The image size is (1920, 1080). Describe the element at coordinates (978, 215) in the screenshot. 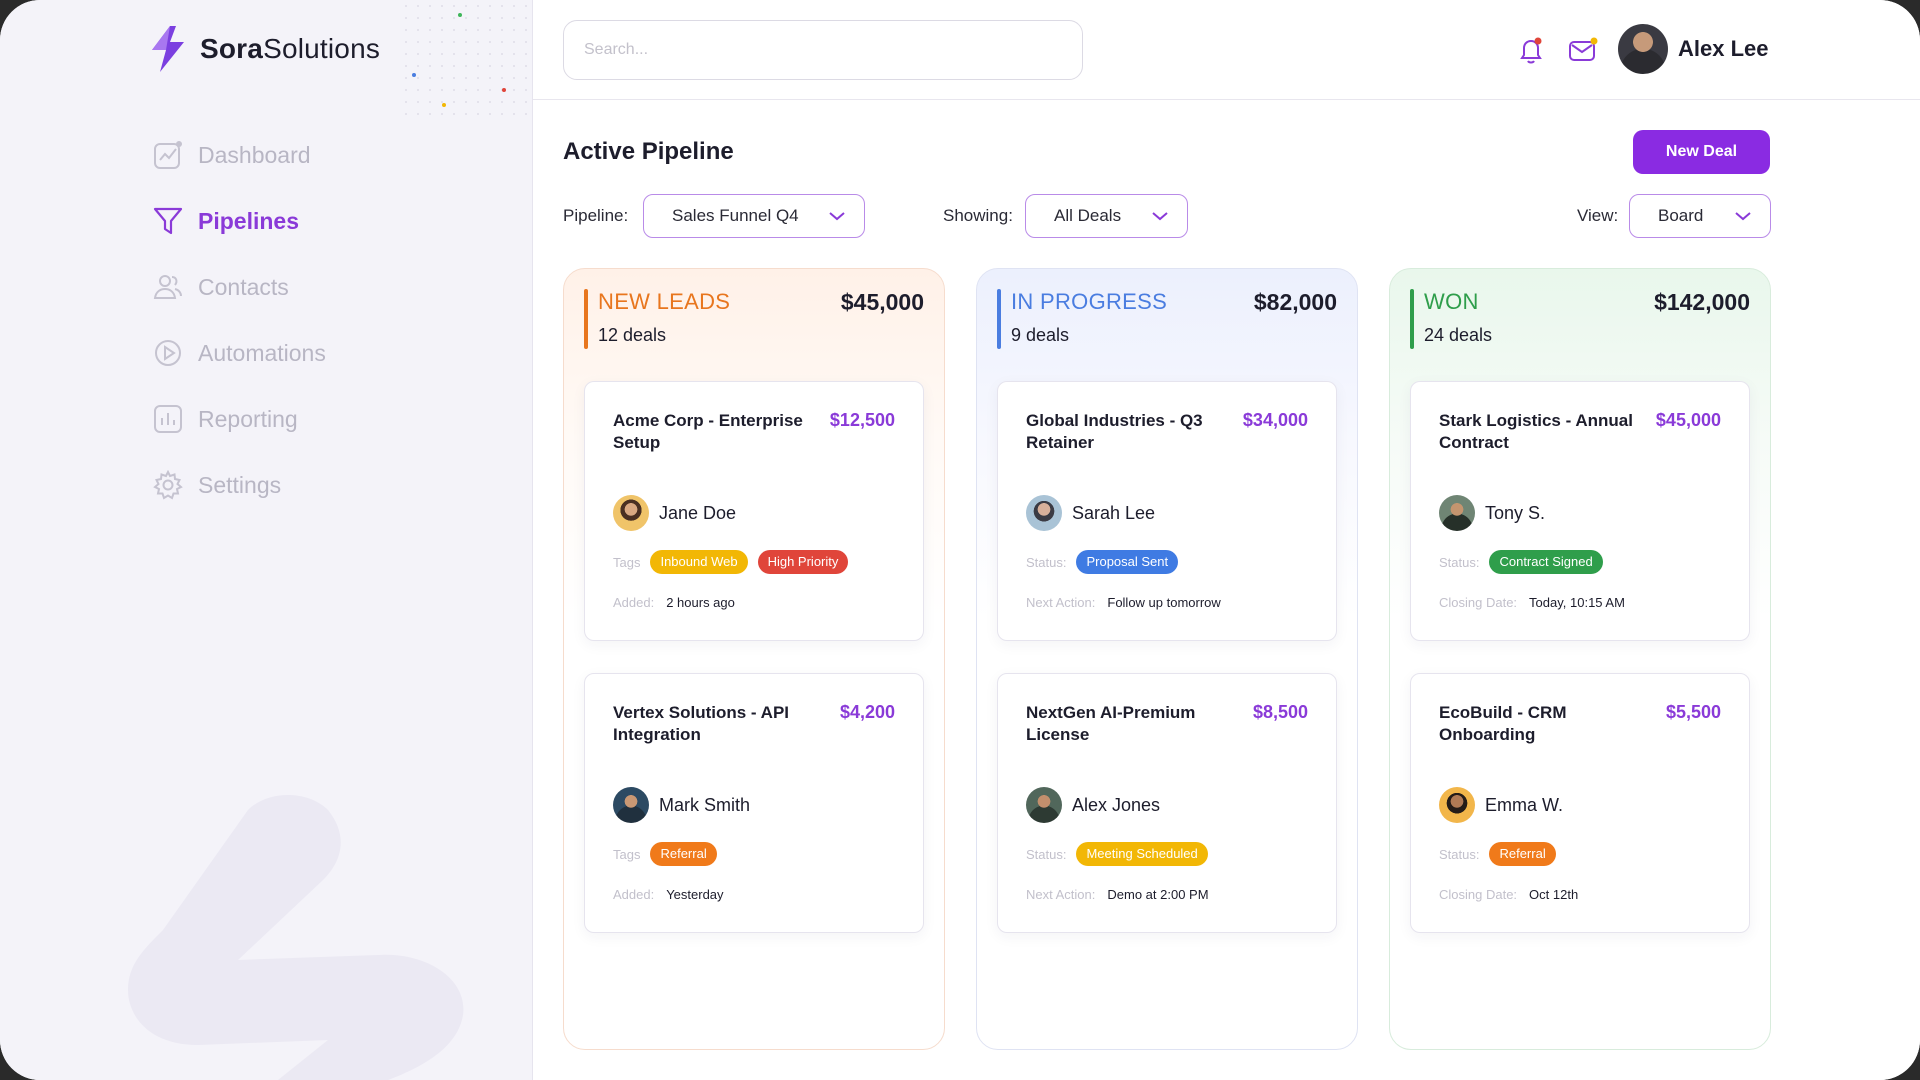

I see `showing-filter-label: Showing:` at that location.